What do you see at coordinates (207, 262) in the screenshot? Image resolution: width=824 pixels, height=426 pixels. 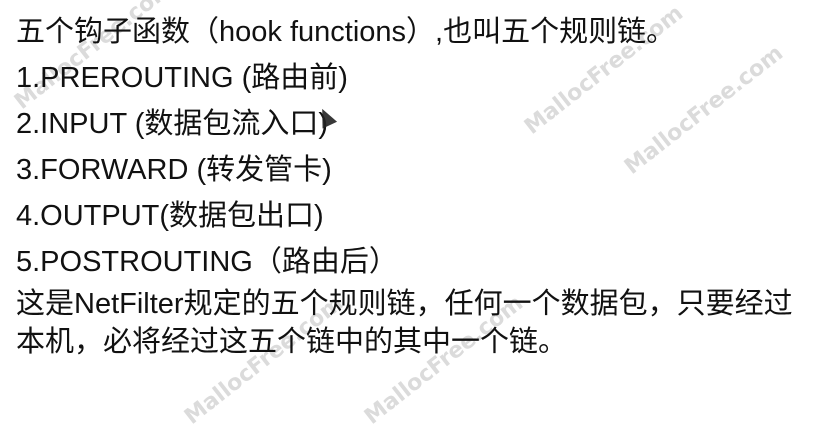 I see `chain-item-postrouting: 5.POSTROUTING（路由后）` at bounding box center [207, 262].